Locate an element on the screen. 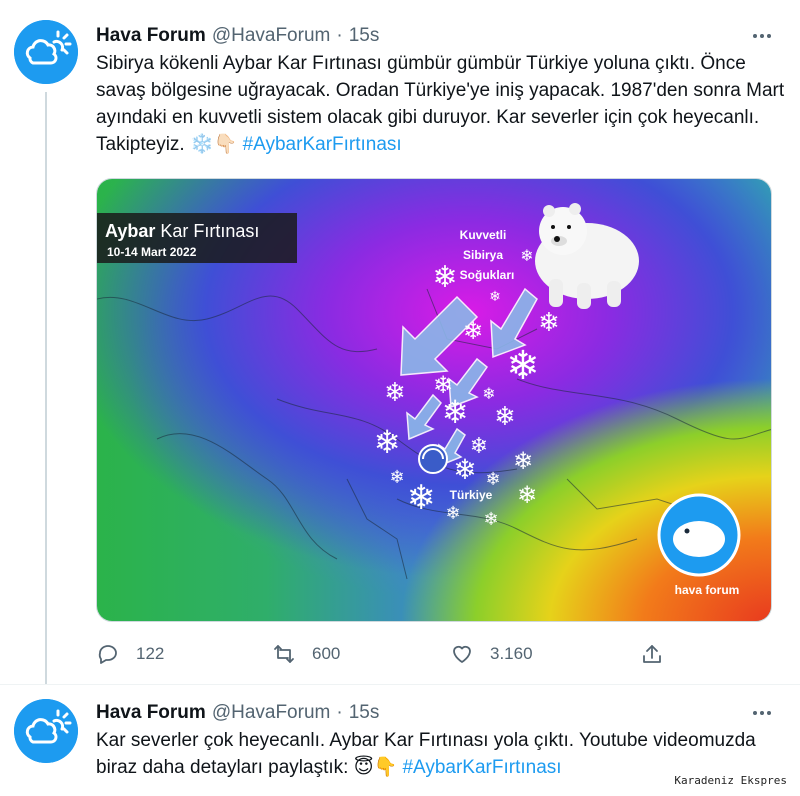  like-button: 3.160 is located at coordinates (491, 654).